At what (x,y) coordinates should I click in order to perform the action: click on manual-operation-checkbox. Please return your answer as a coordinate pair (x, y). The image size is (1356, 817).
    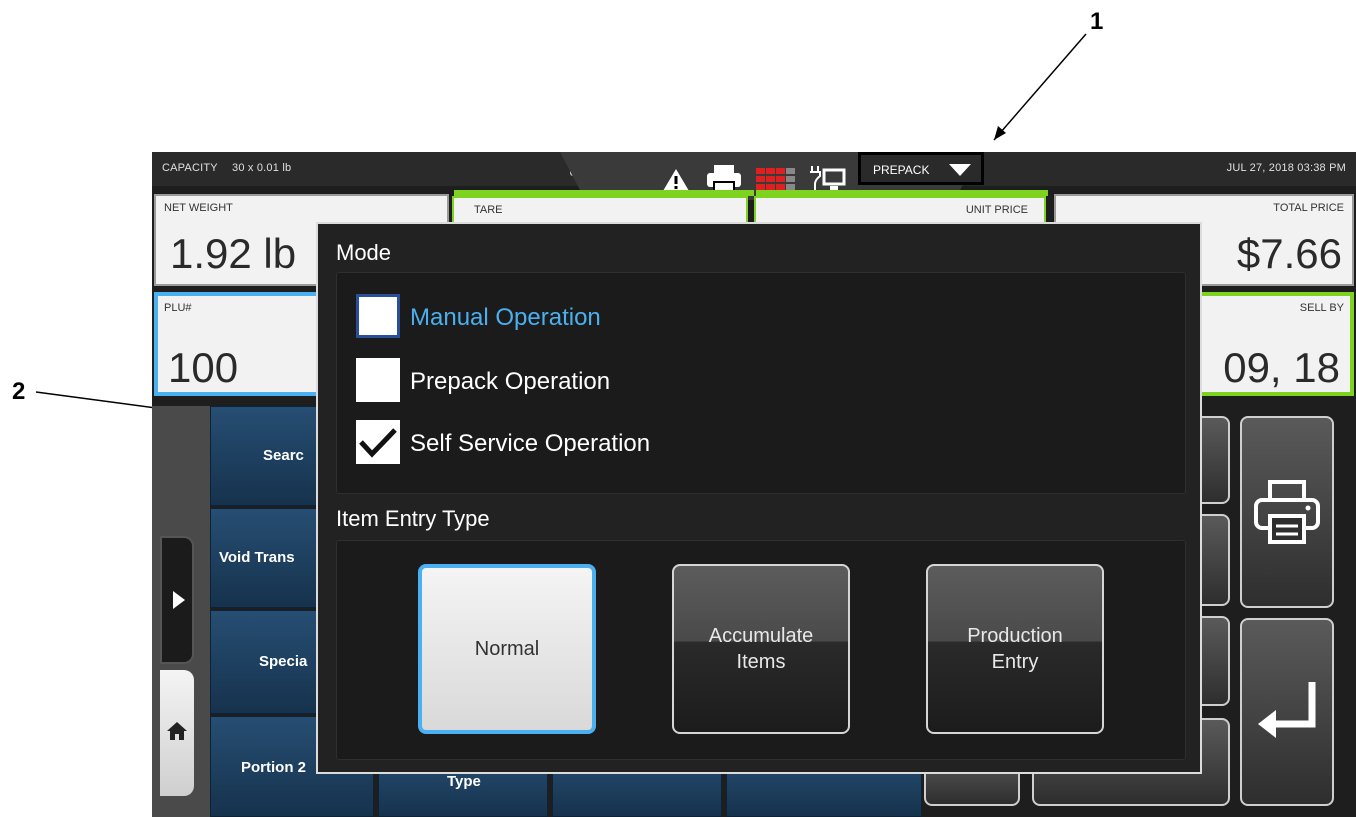
    Looking at the image, I should click on (378, 316).